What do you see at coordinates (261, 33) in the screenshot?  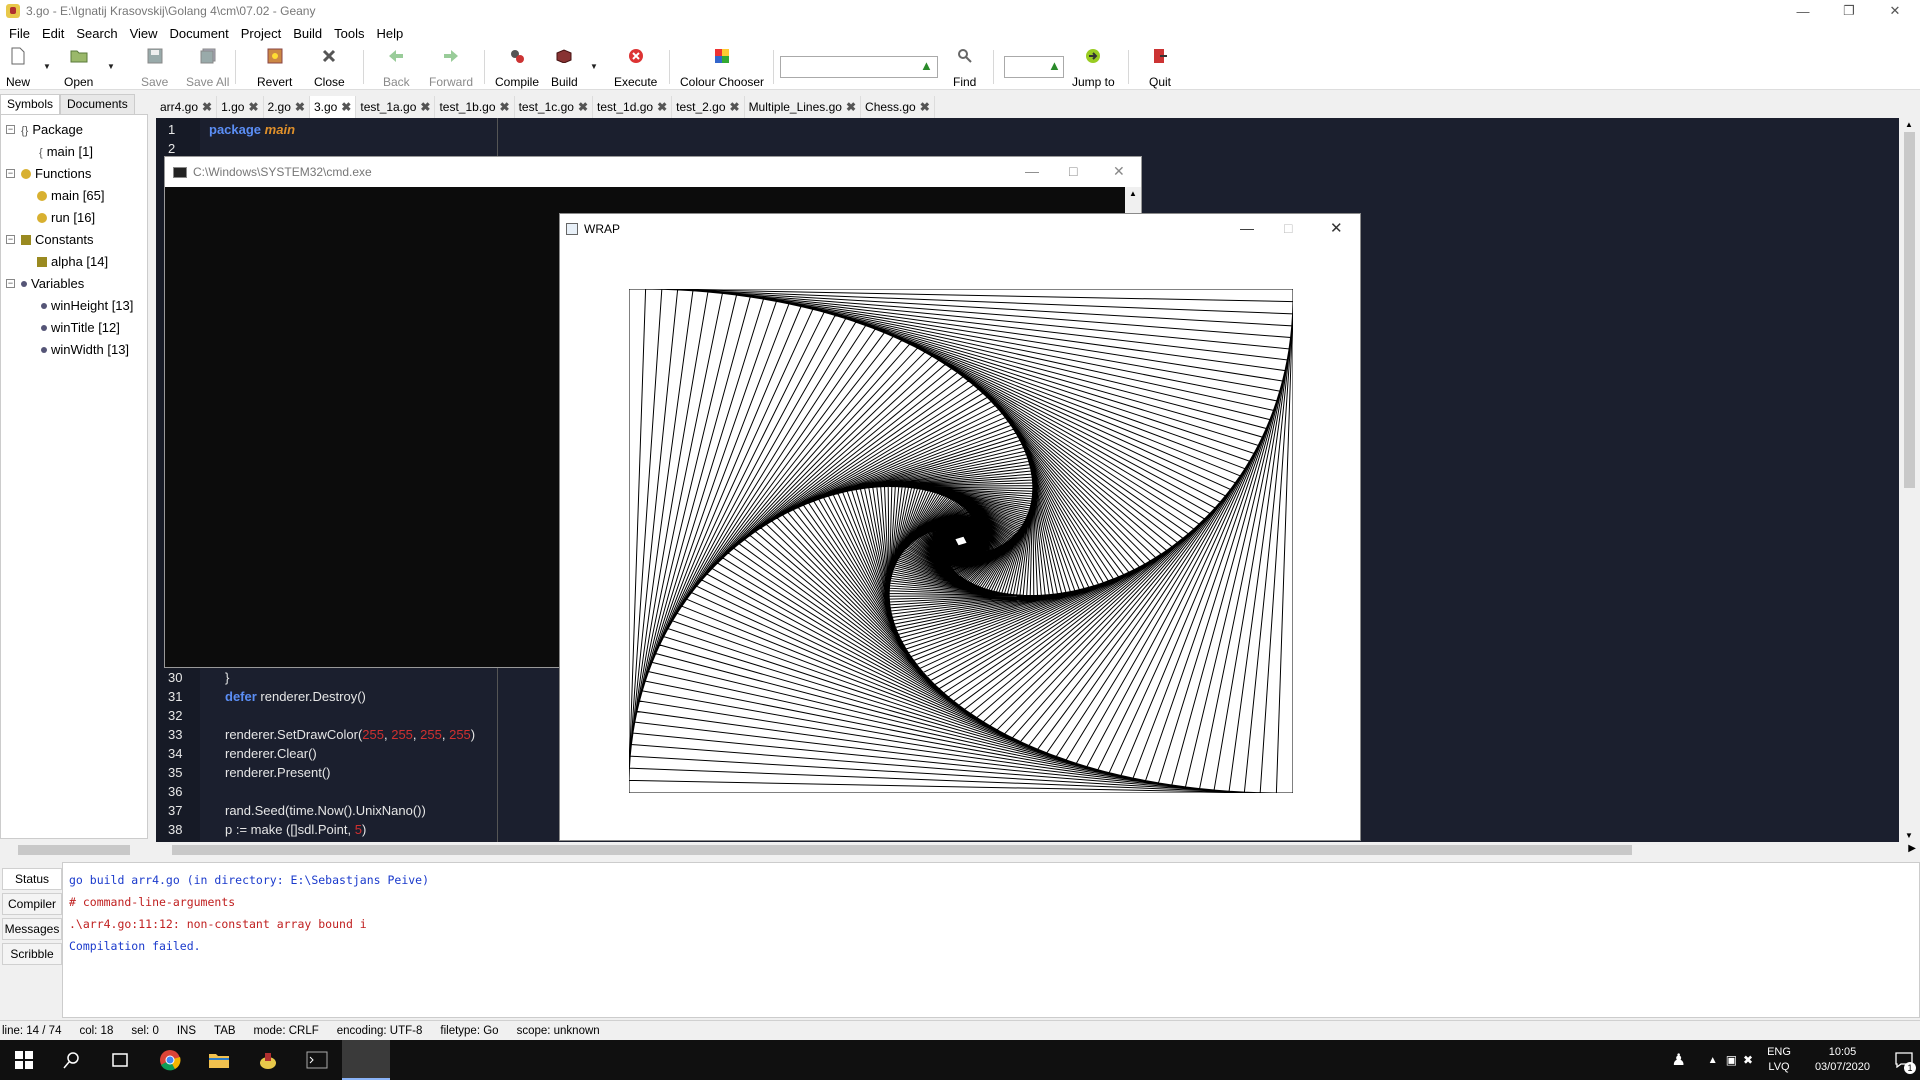 I see `menu-project: Project` at bounding box center [261, 33].